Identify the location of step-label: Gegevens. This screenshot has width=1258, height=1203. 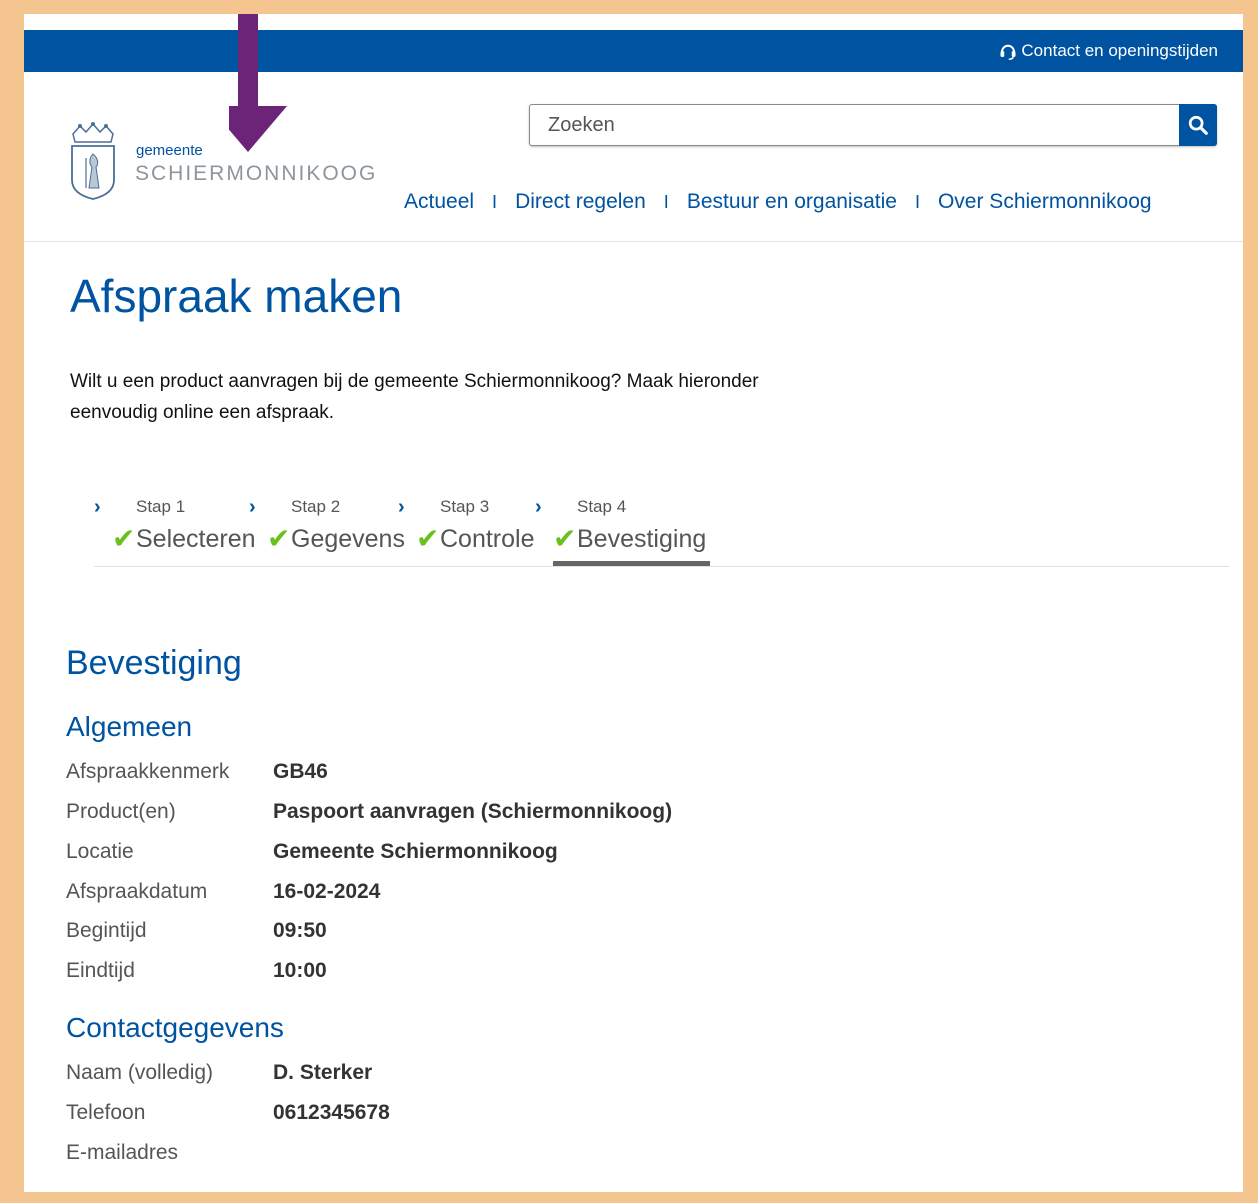
(348, 539).